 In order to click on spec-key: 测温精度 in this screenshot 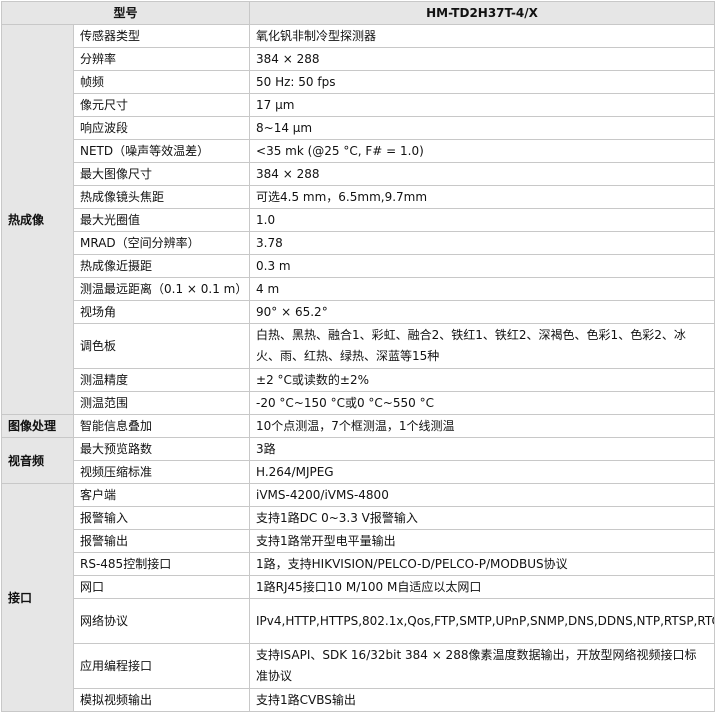, I will do `click(161, 380)`.